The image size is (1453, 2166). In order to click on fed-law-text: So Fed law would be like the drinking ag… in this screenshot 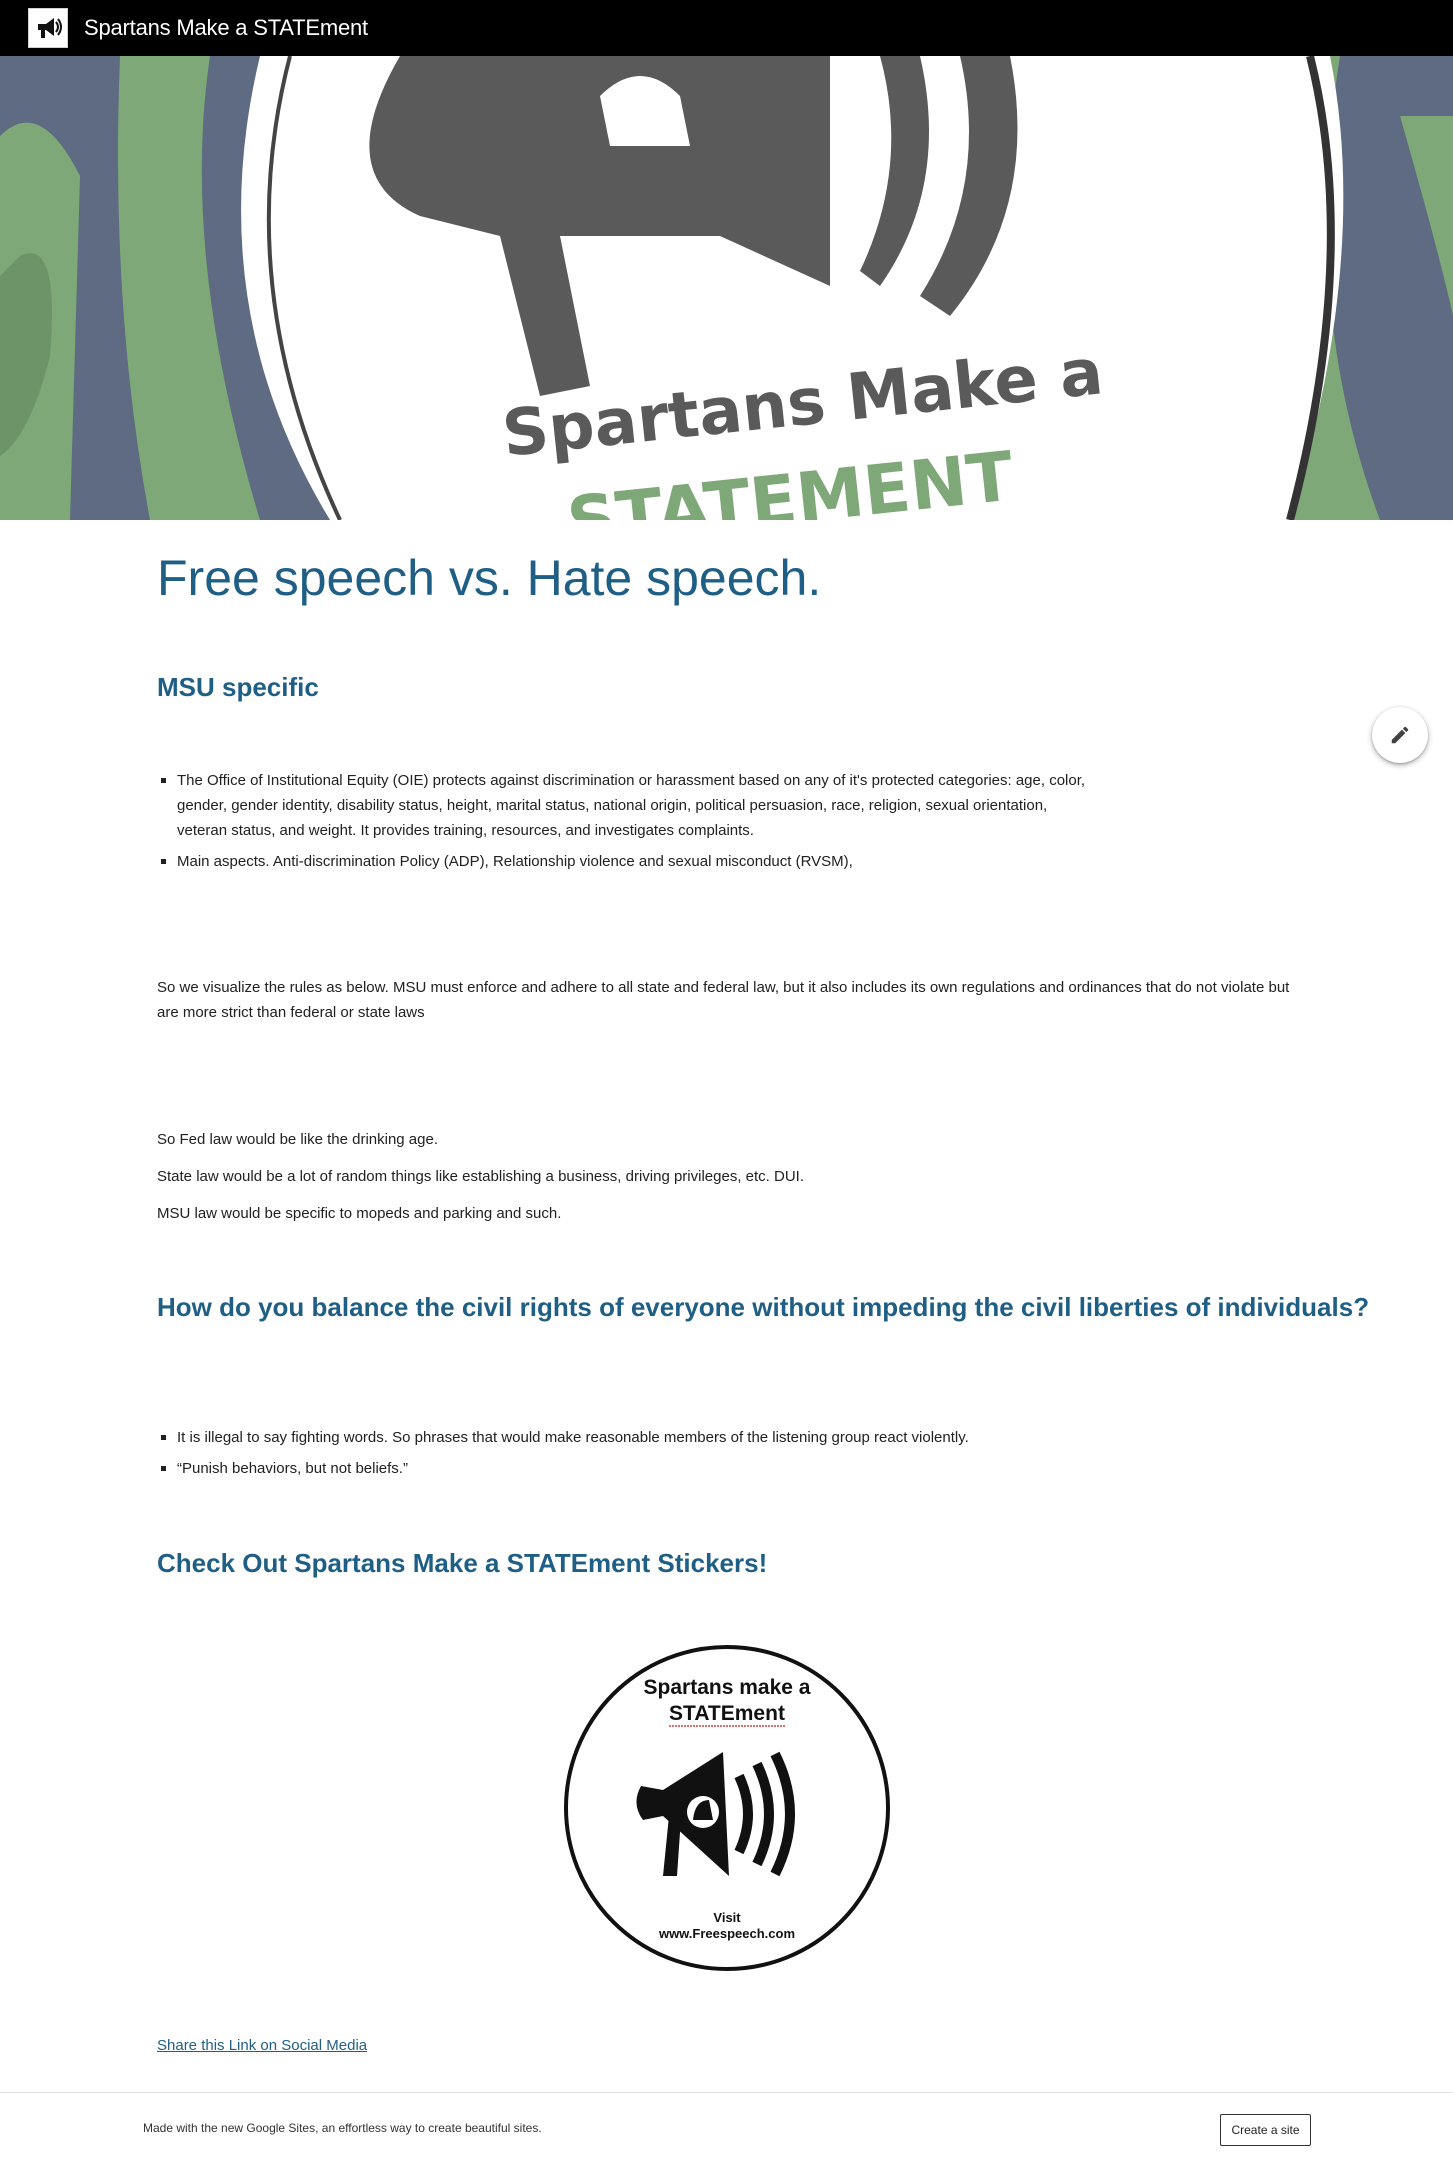, I will do `click(298, 1139)`.